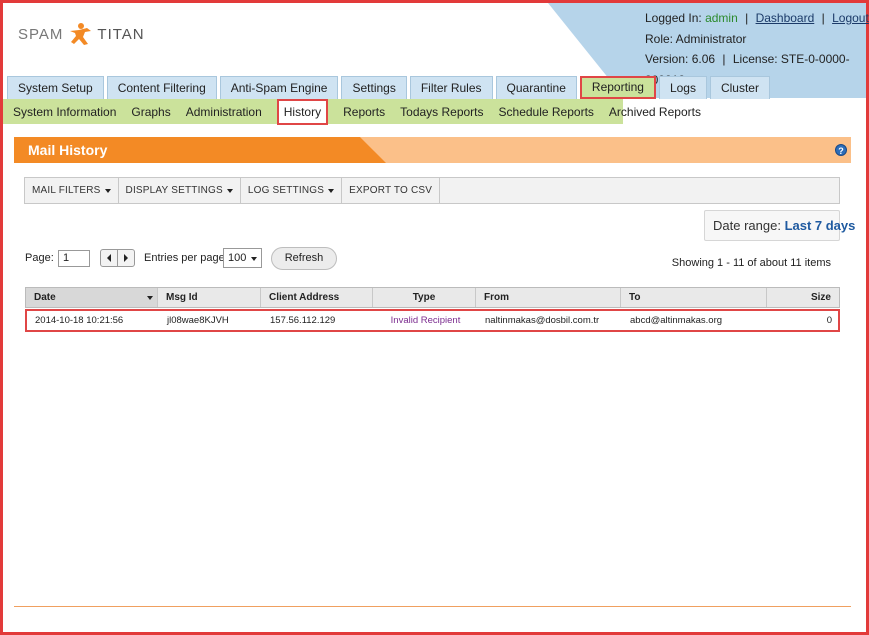 The width and height of the screenshot is (869, 635). Describe the element at coordinates (121, 34) in the screenshot. I see `logo-word-titan: TITAN` at that location.